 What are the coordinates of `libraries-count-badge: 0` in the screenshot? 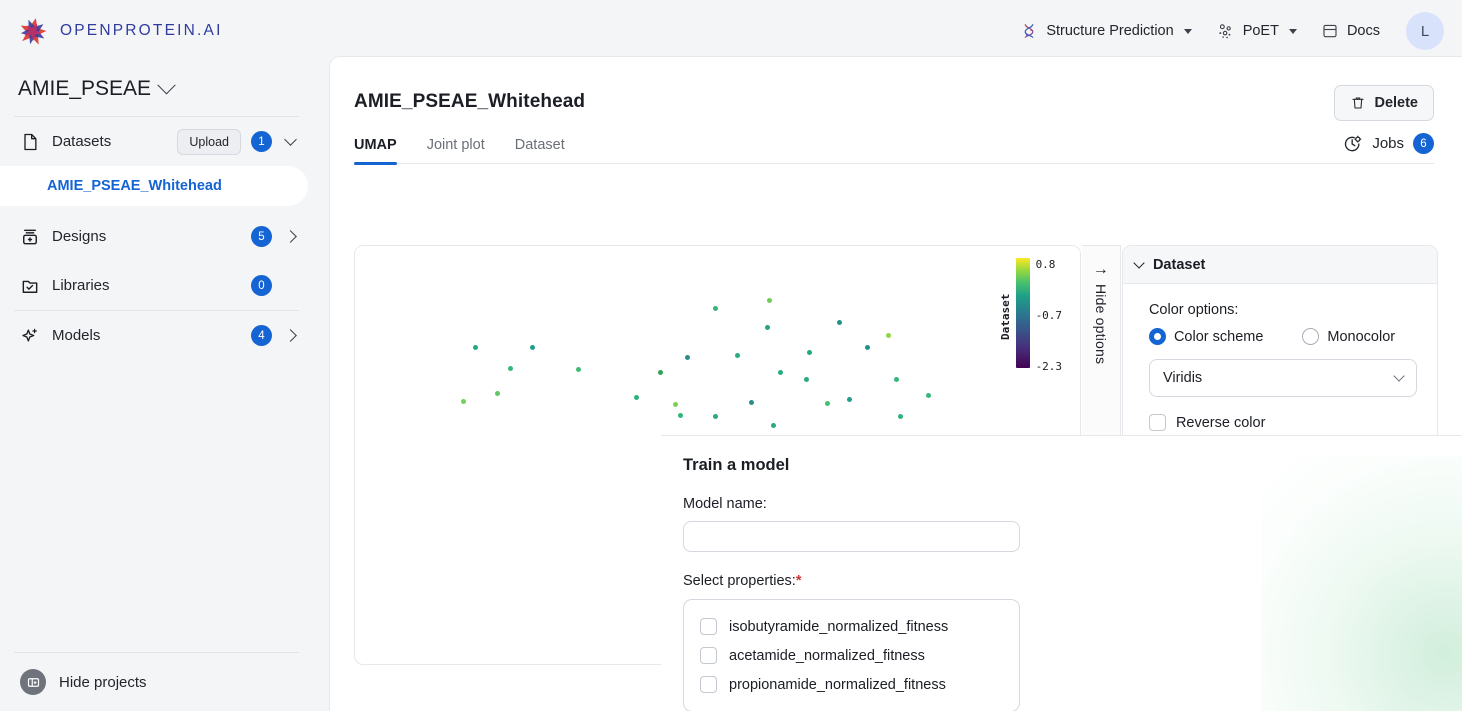 It's located at (261, 285).